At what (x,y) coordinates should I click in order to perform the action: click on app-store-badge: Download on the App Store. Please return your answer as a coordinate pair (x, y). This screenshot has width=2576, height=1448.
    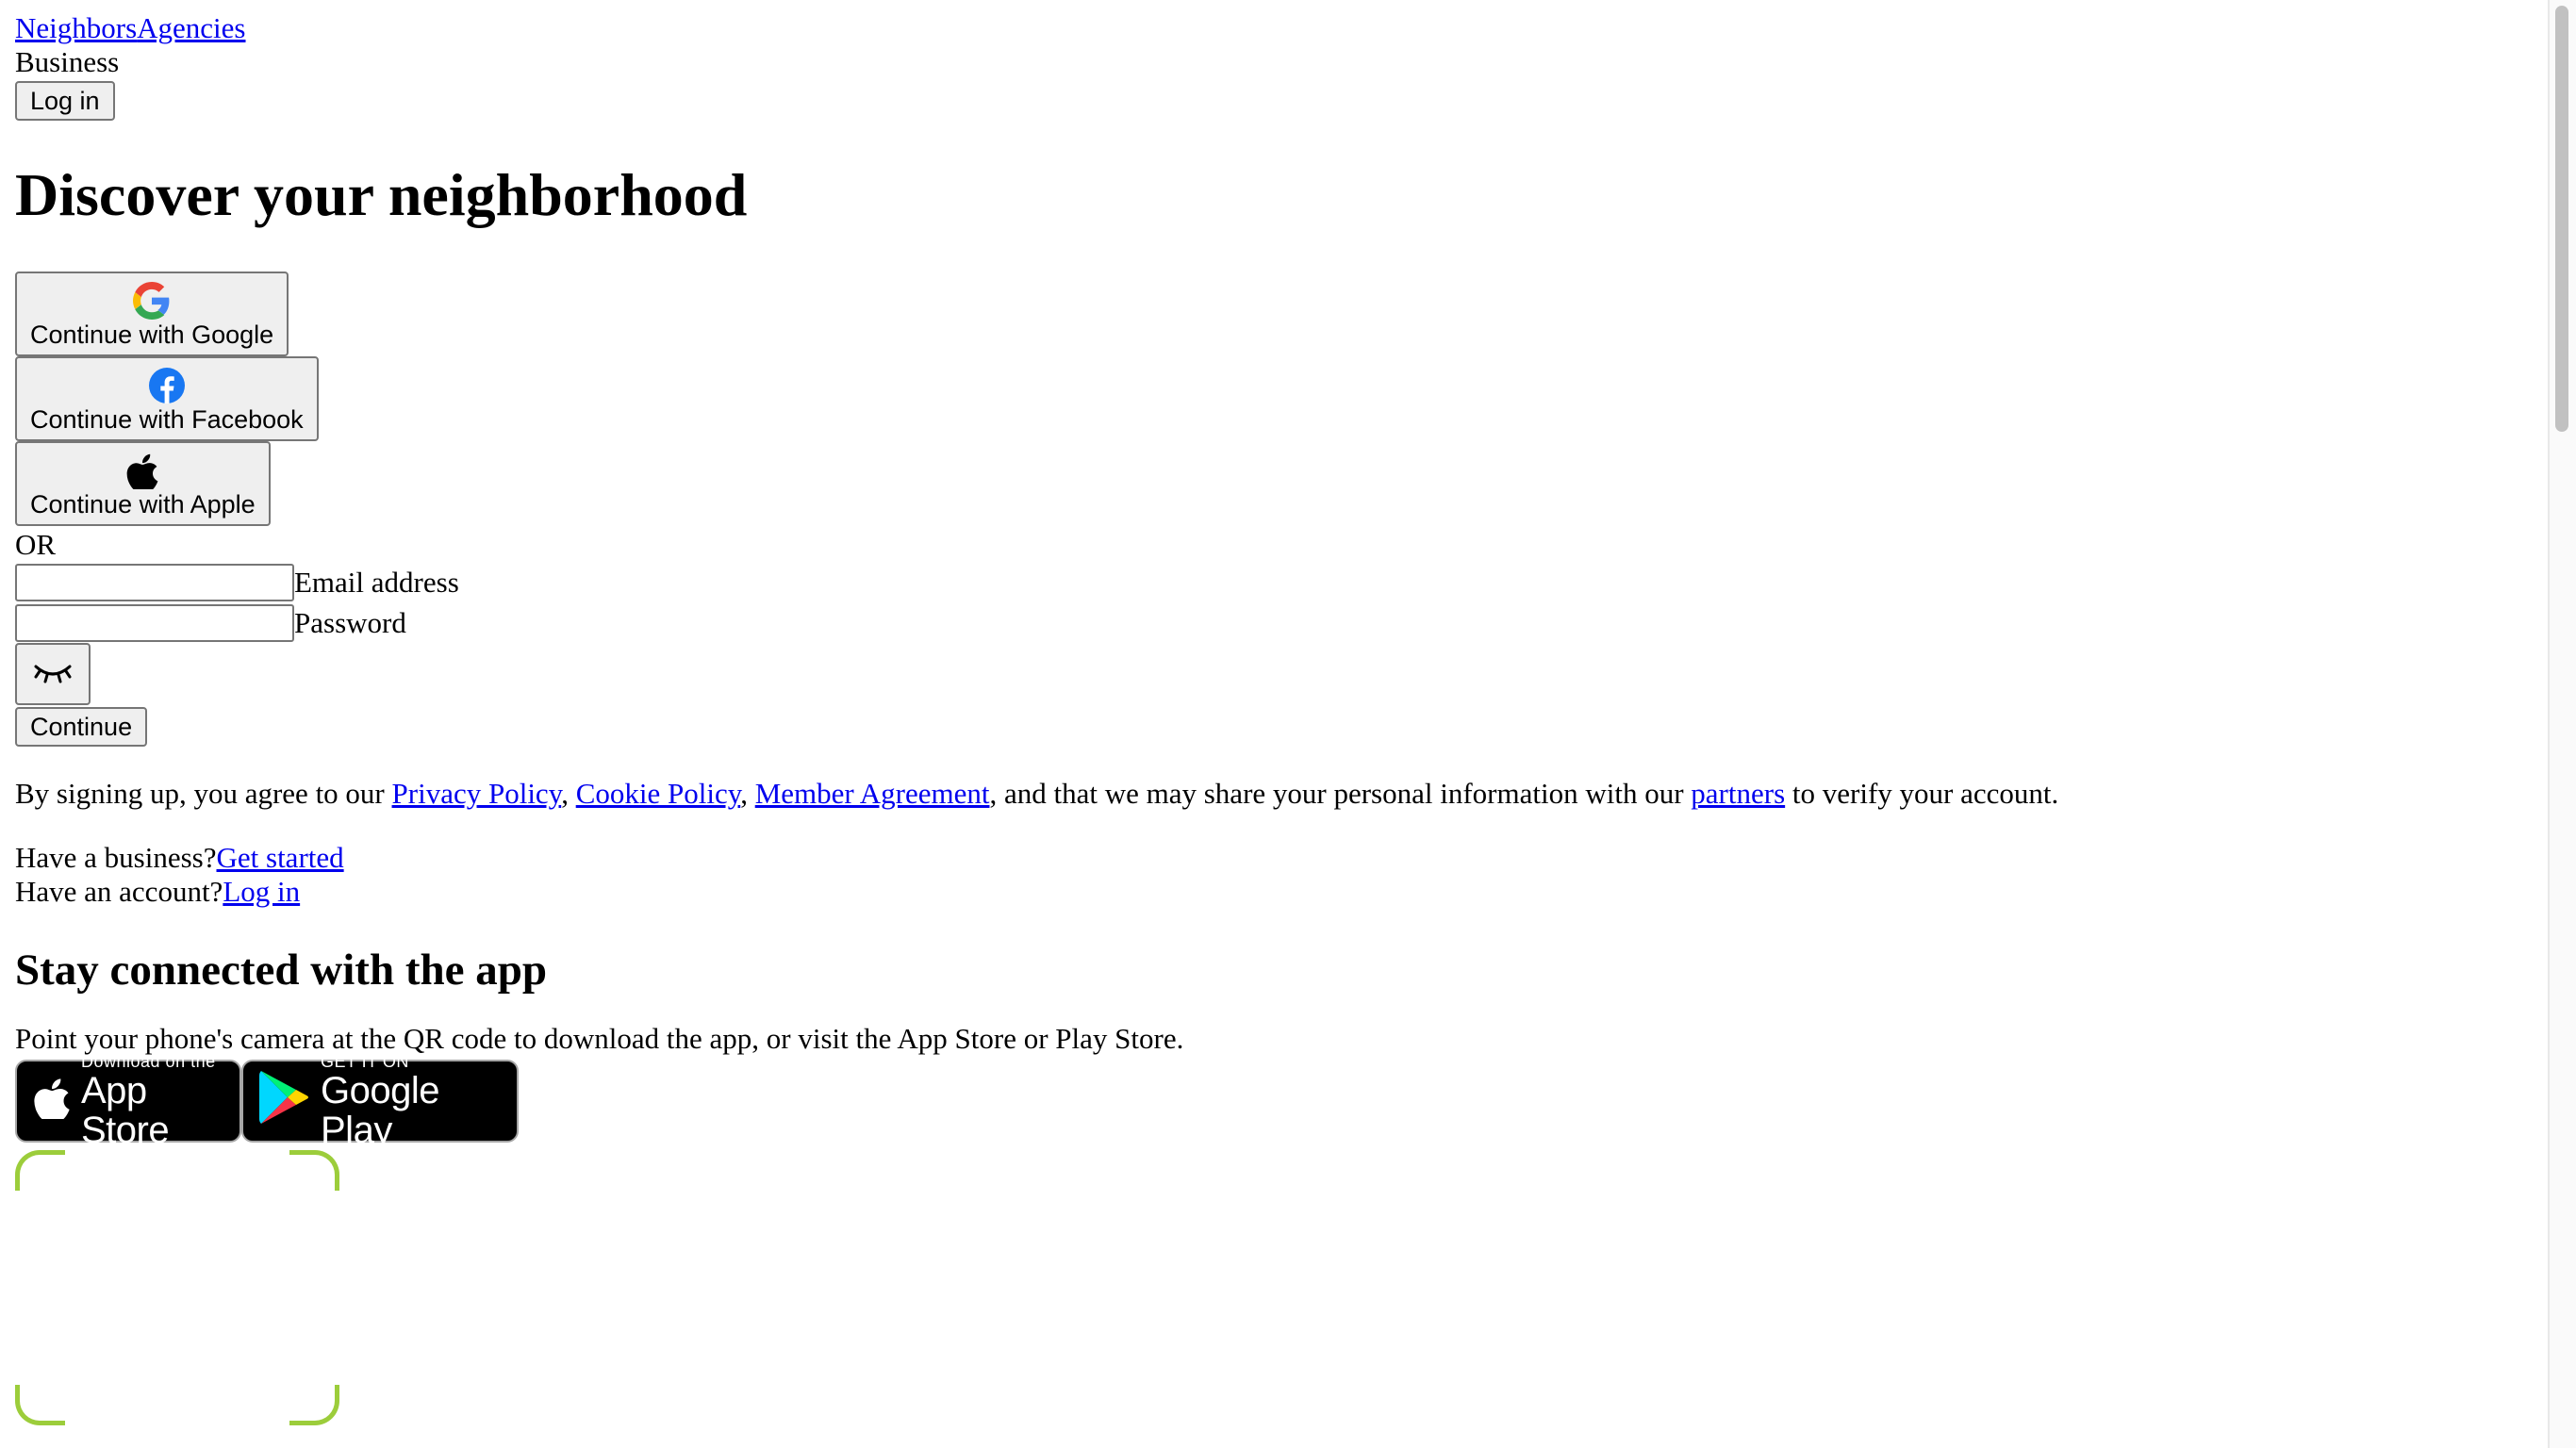
    Looking at the image, I should click on (128, 1101).